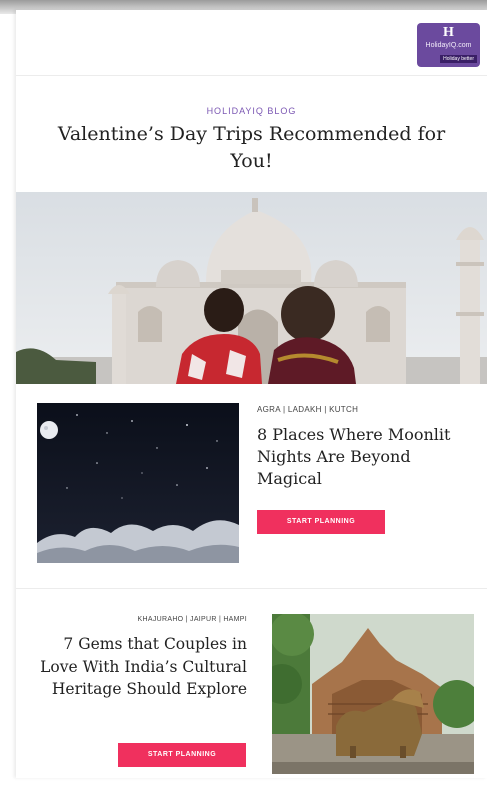 The image size is (487, 785). Describe the element at coordinates (251, 588) in the screenshot. I see `article-divider` at that location.